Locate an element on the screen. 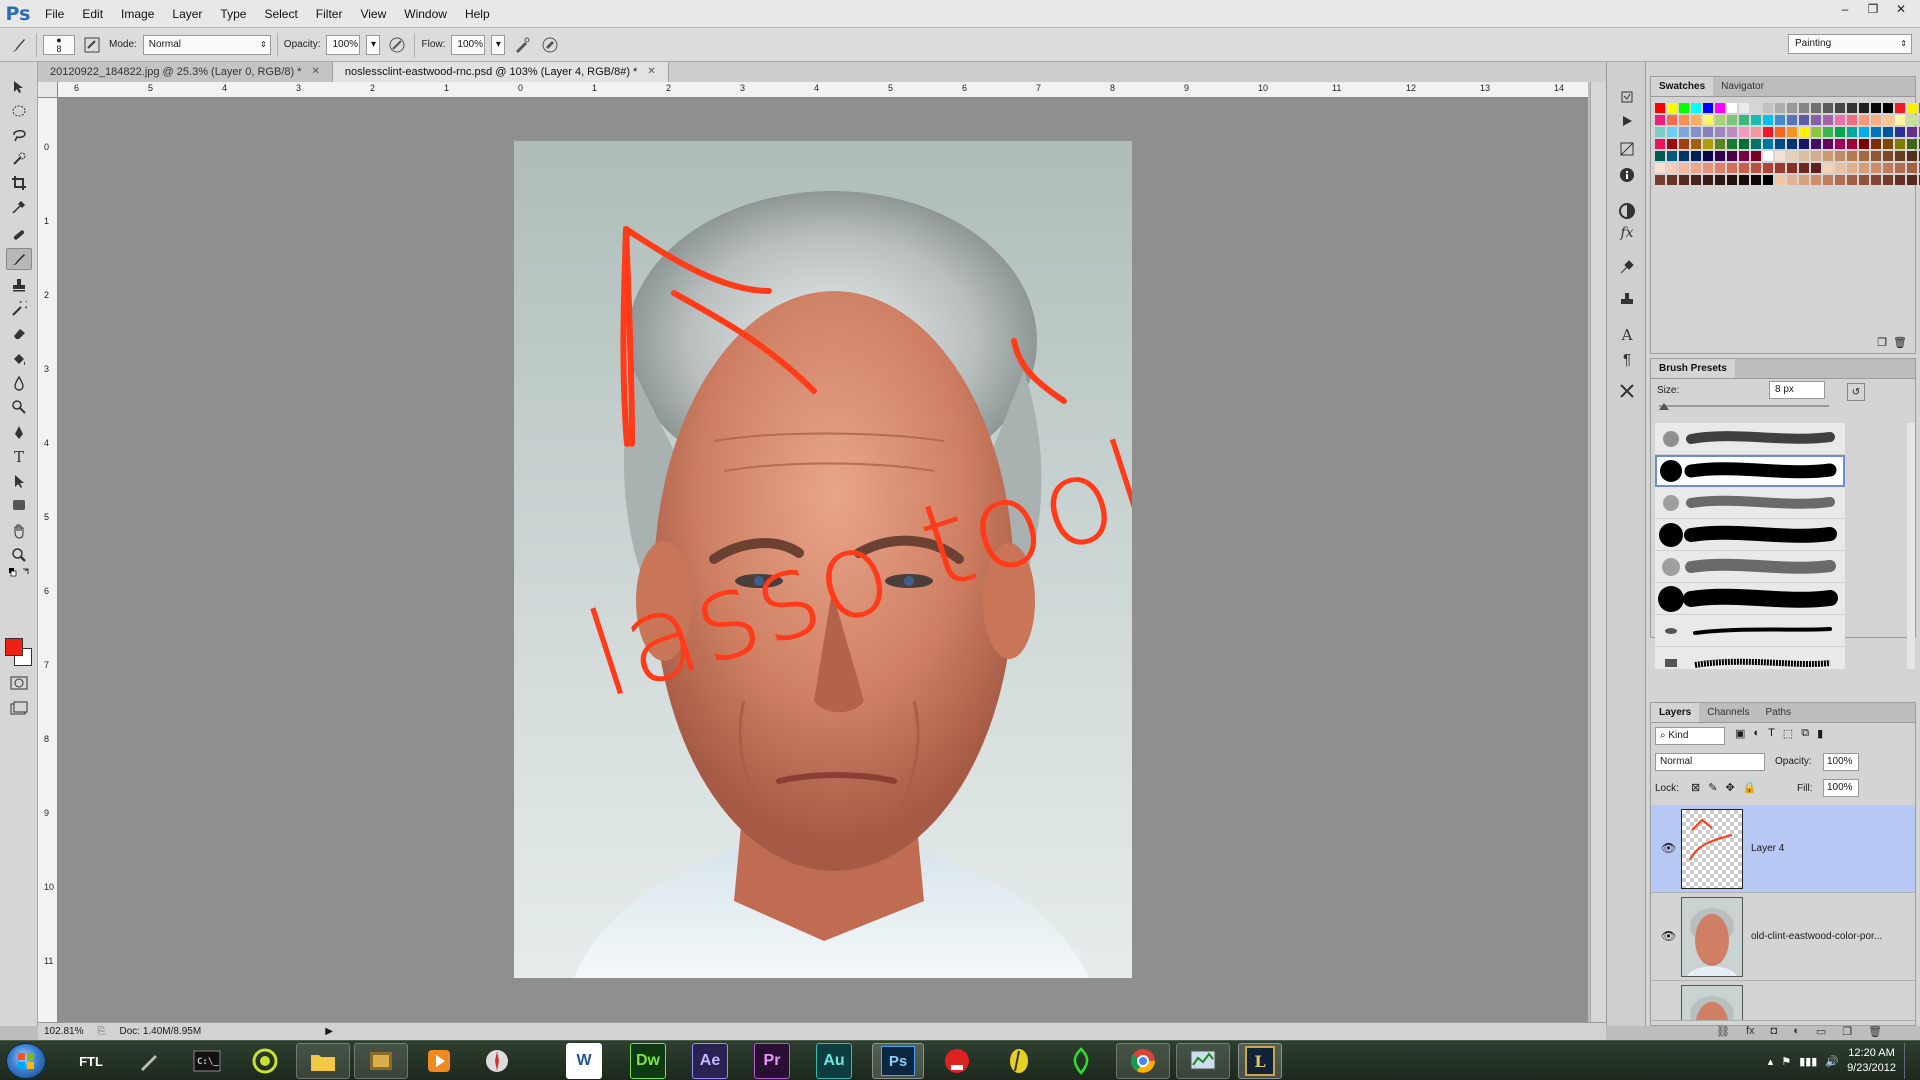 The width and height of the screenshot is (1920, 1080). link-layers-icon: ⛓ is located at coordinates (1723, 1031).